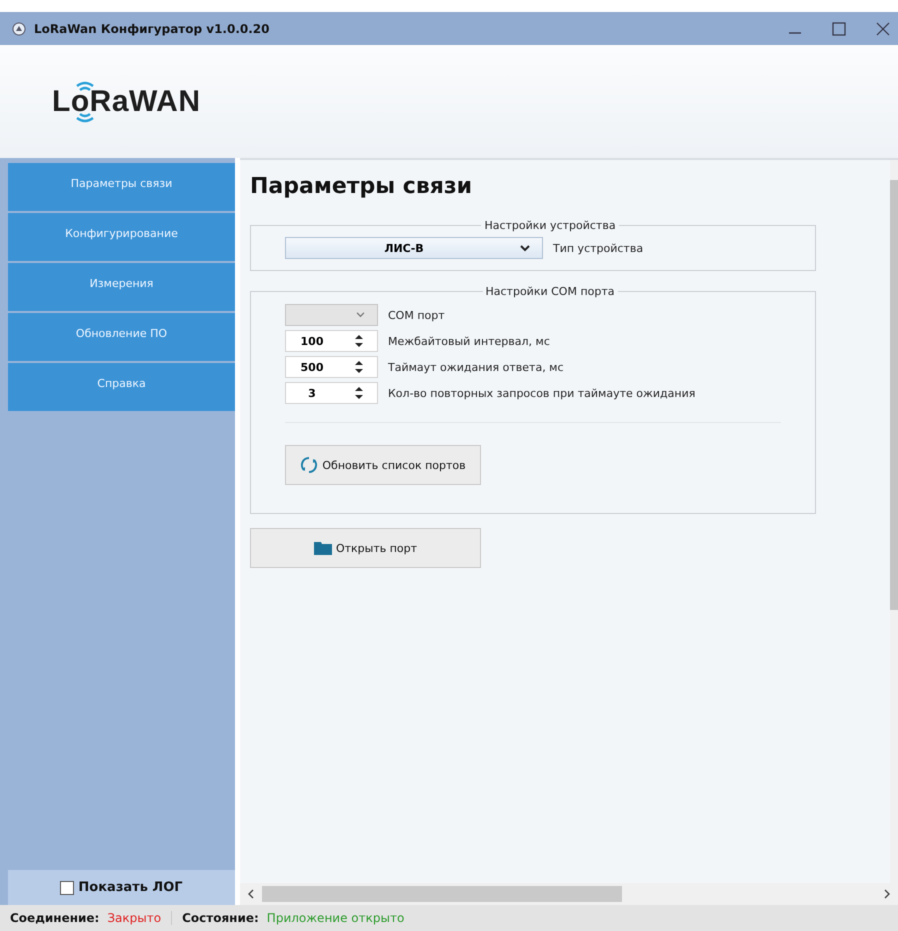  What do you see at coordinates (839, 29) in the screenshot?
I see `maximize-icon` at bounding box center [839, 29].